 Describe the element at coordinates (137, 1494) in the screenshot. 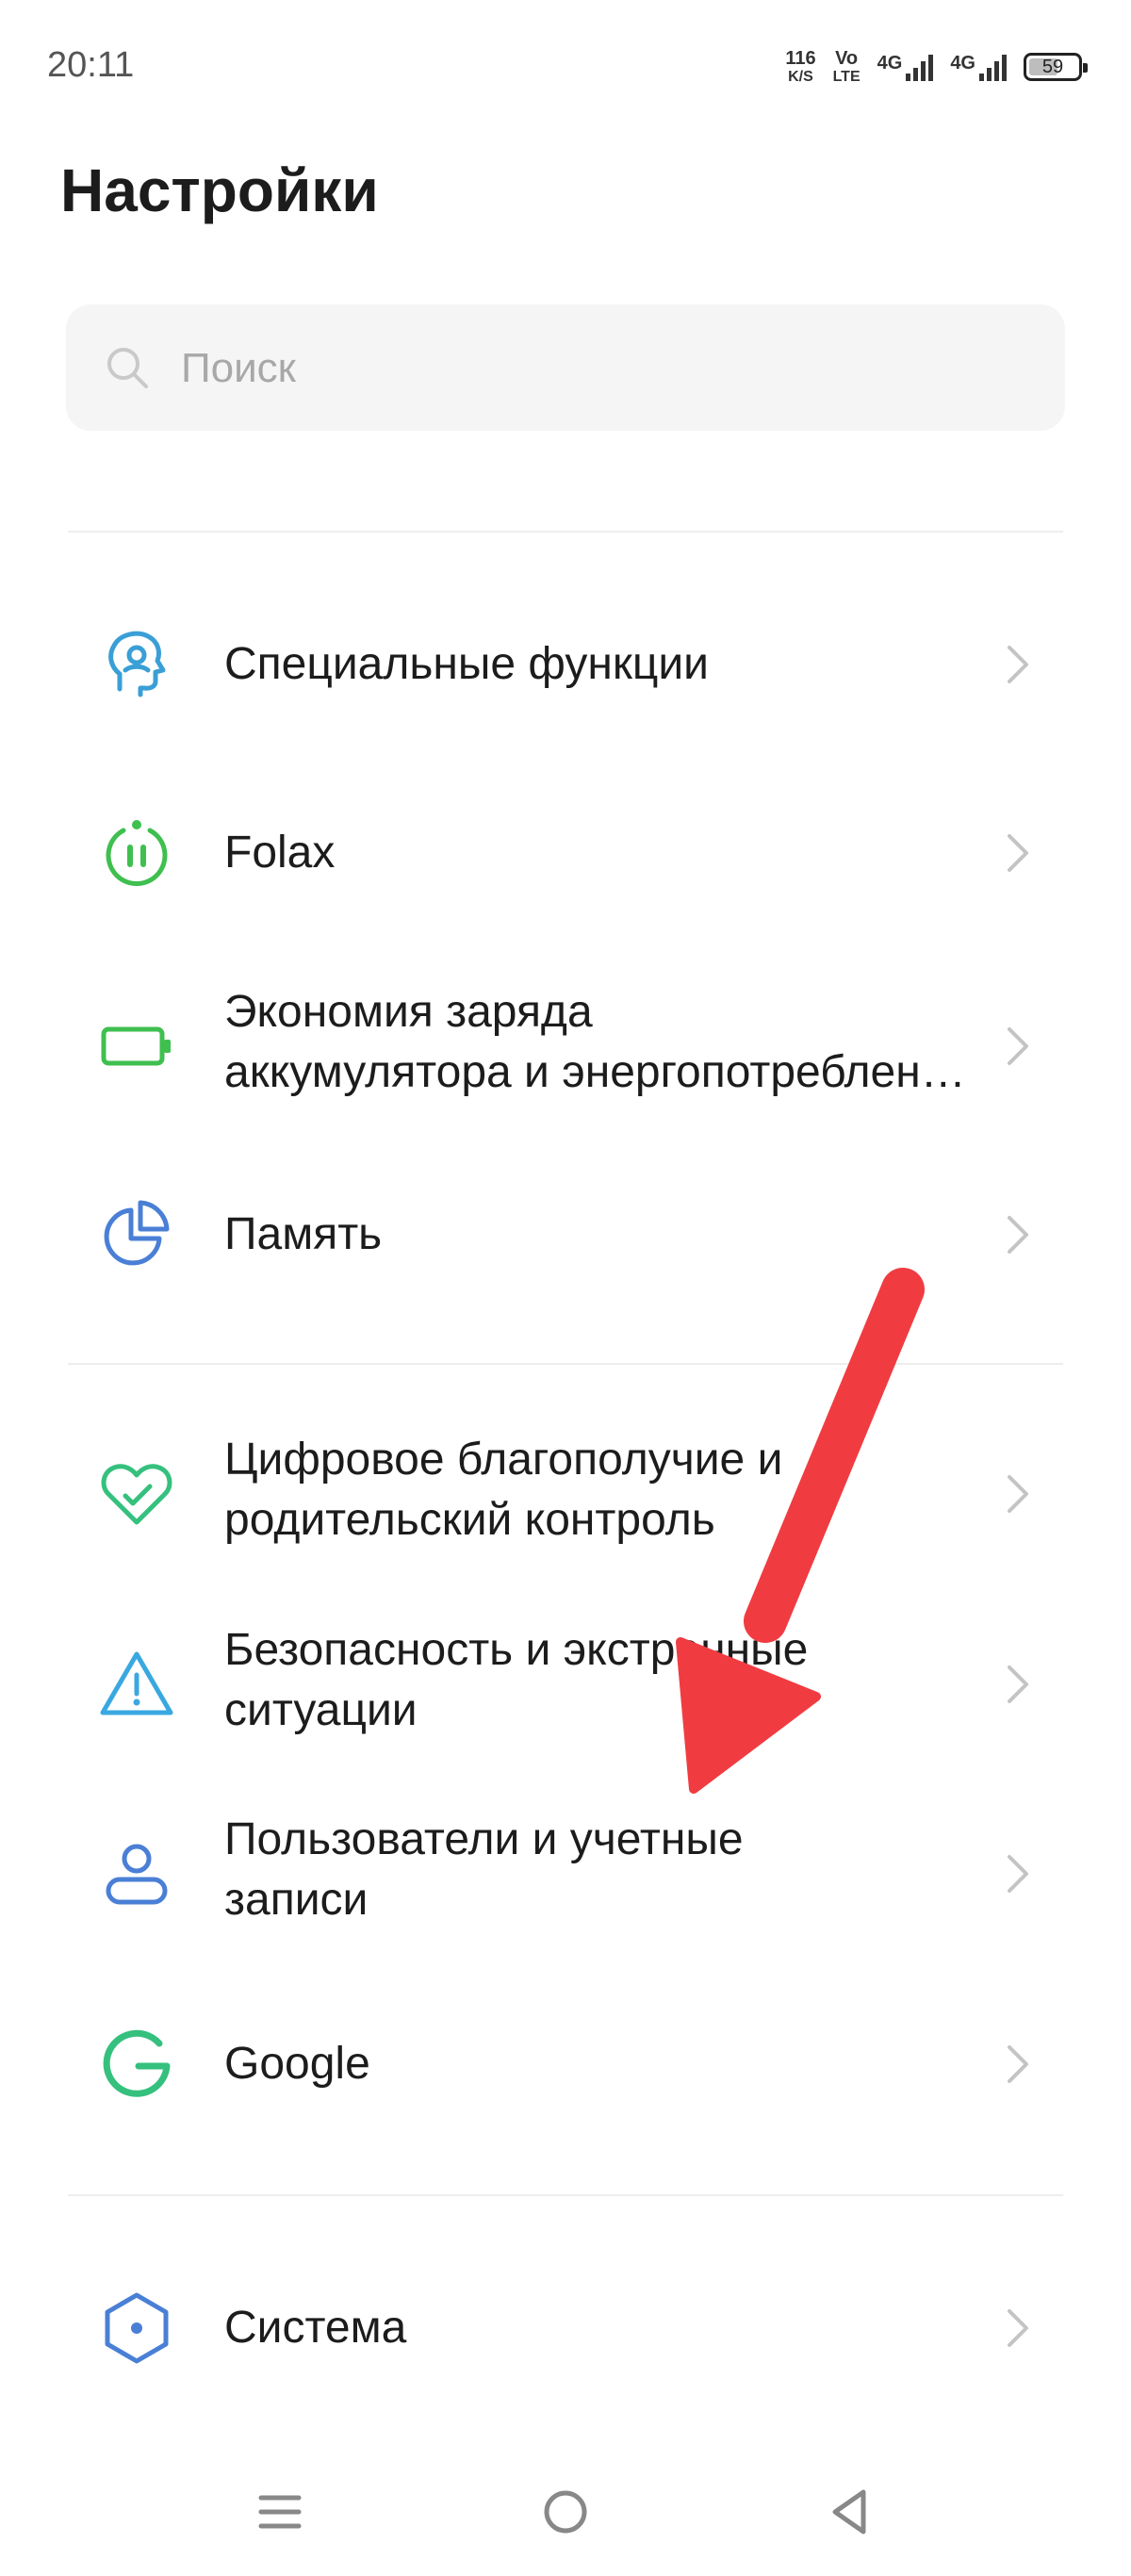

I see `heart-icon` at that location.